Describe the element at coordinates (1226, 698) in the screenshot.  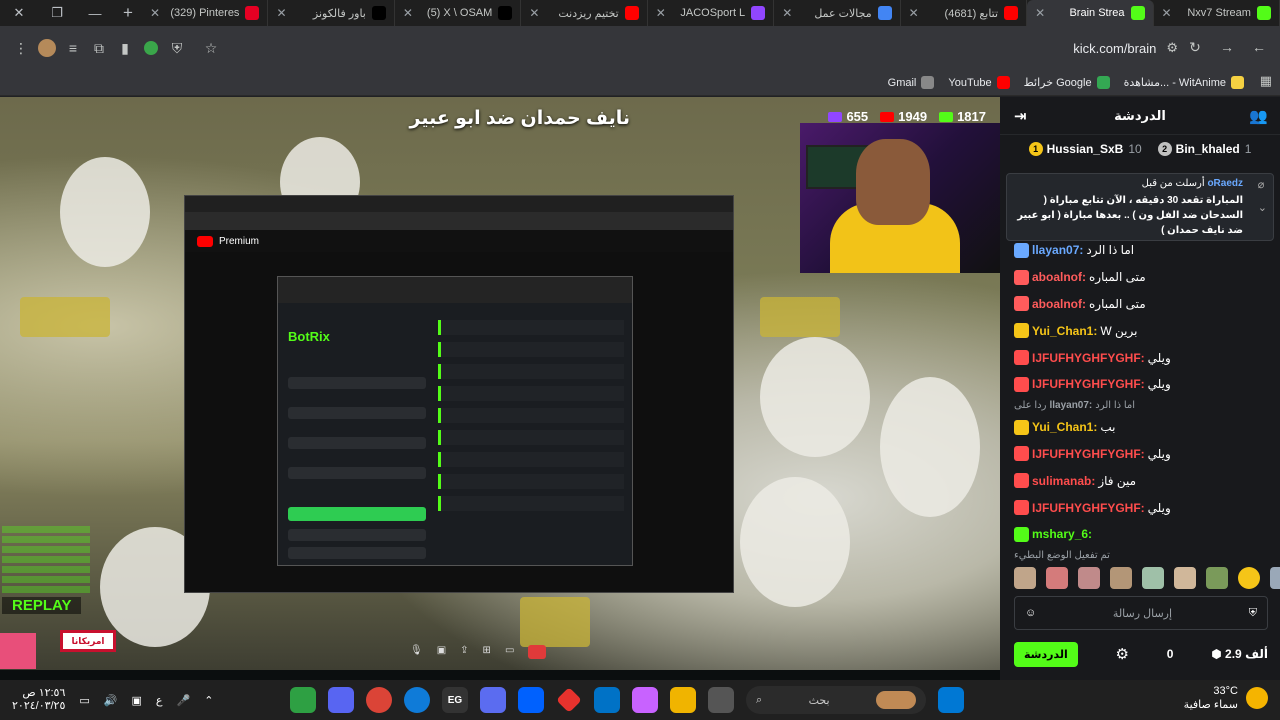
I see `weather-widget: 33°C سماء صافية` at that location.